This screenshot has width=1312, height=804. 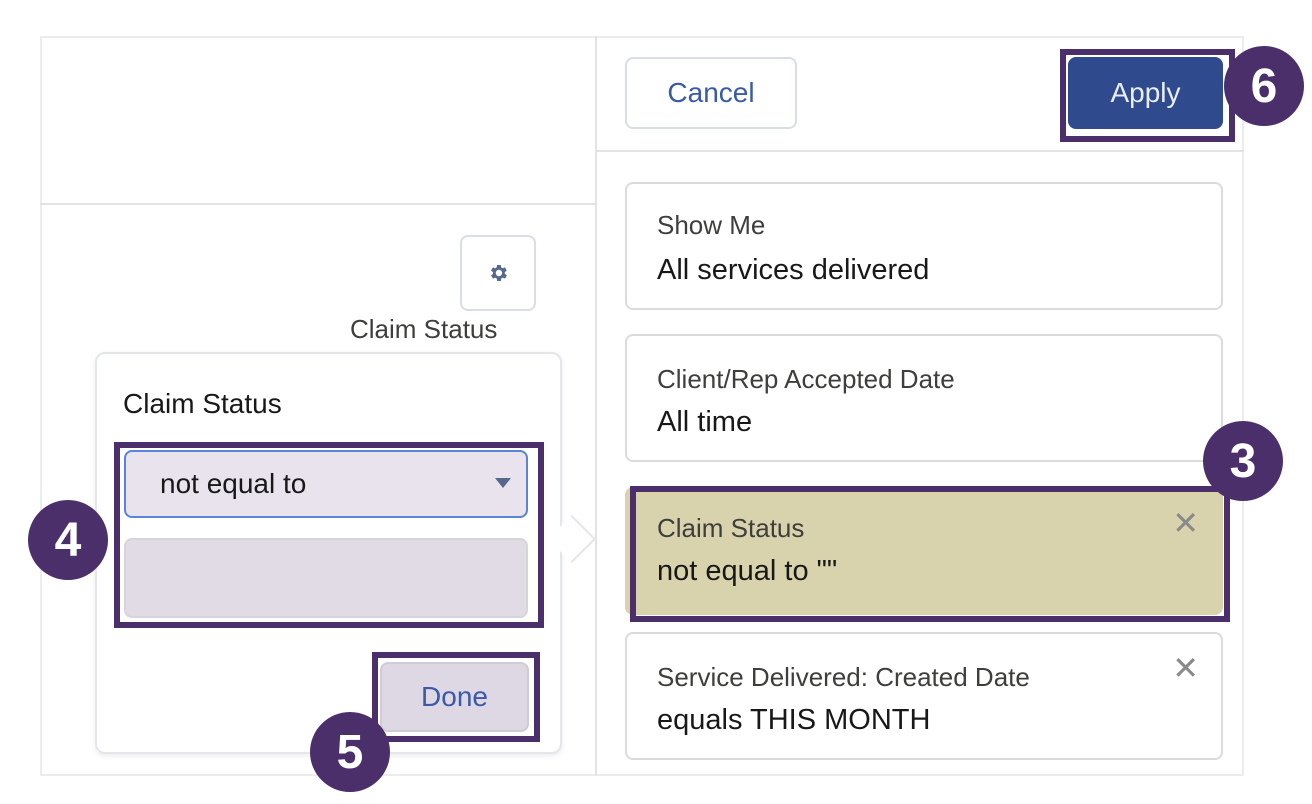 I want to click on filter-label: Service Delivered: Created Date, so click(x=843, y=677).